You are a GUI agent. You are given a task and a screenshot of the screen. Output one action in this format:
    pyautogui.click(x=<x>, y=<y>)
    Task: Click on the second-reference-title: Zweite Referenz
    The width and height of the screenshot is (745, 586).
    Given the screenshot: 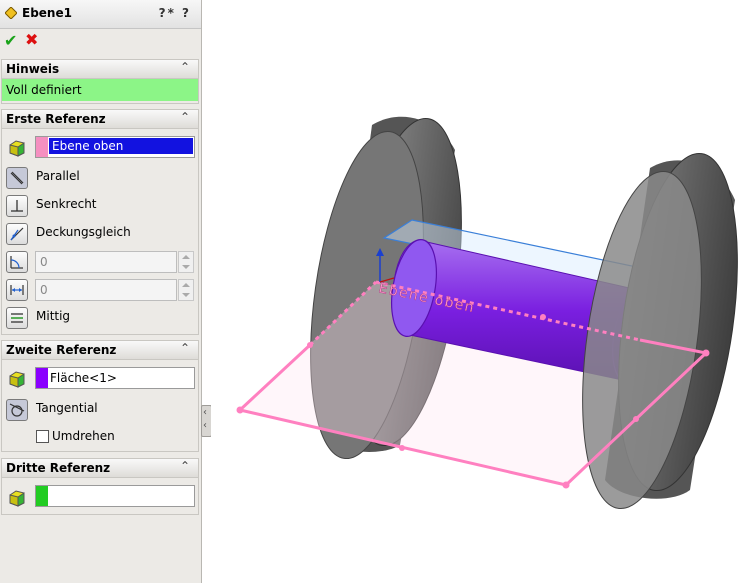 What is the action you would take?
    pyautogui.click(x=61, y=350)
    